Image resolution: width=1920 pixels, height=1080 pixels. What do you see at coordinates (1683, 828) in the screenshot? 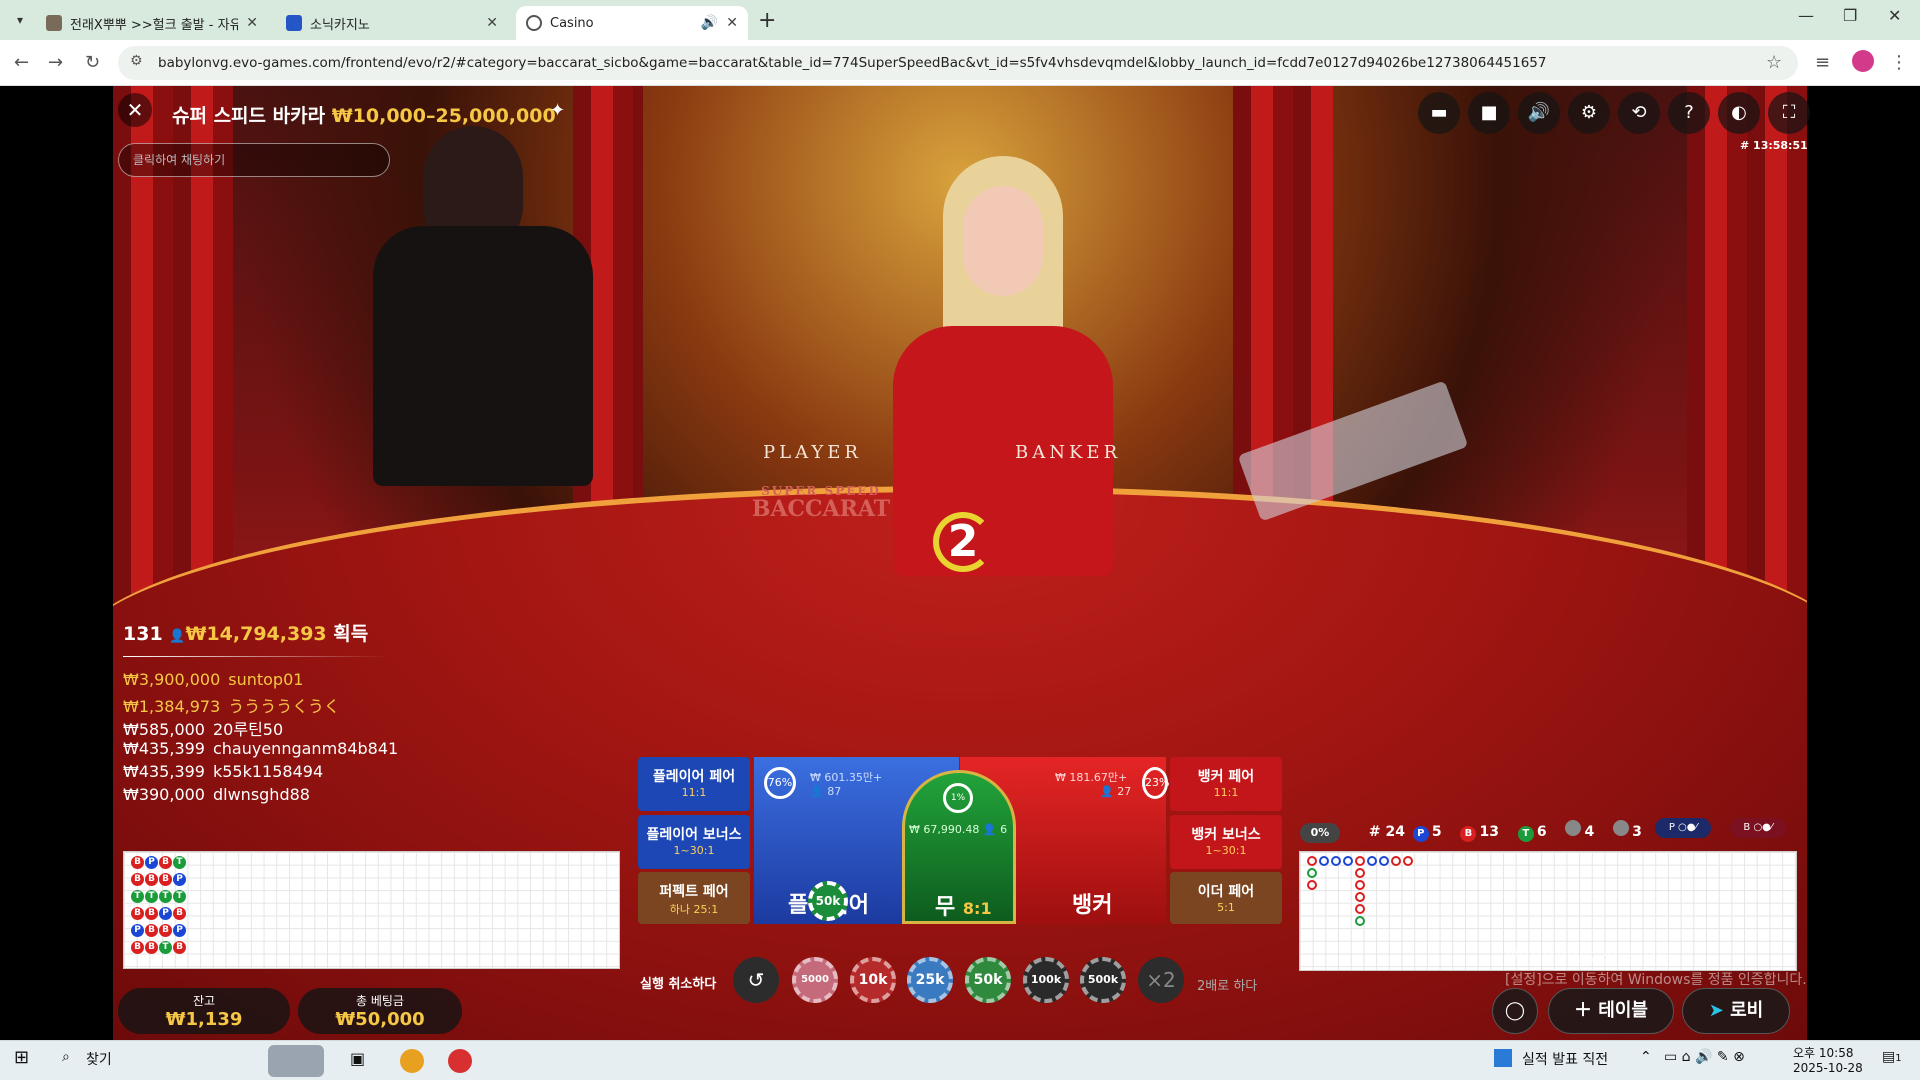
I see `player-predict-button: P ○●⁄` at bounding box center [1683, 828].